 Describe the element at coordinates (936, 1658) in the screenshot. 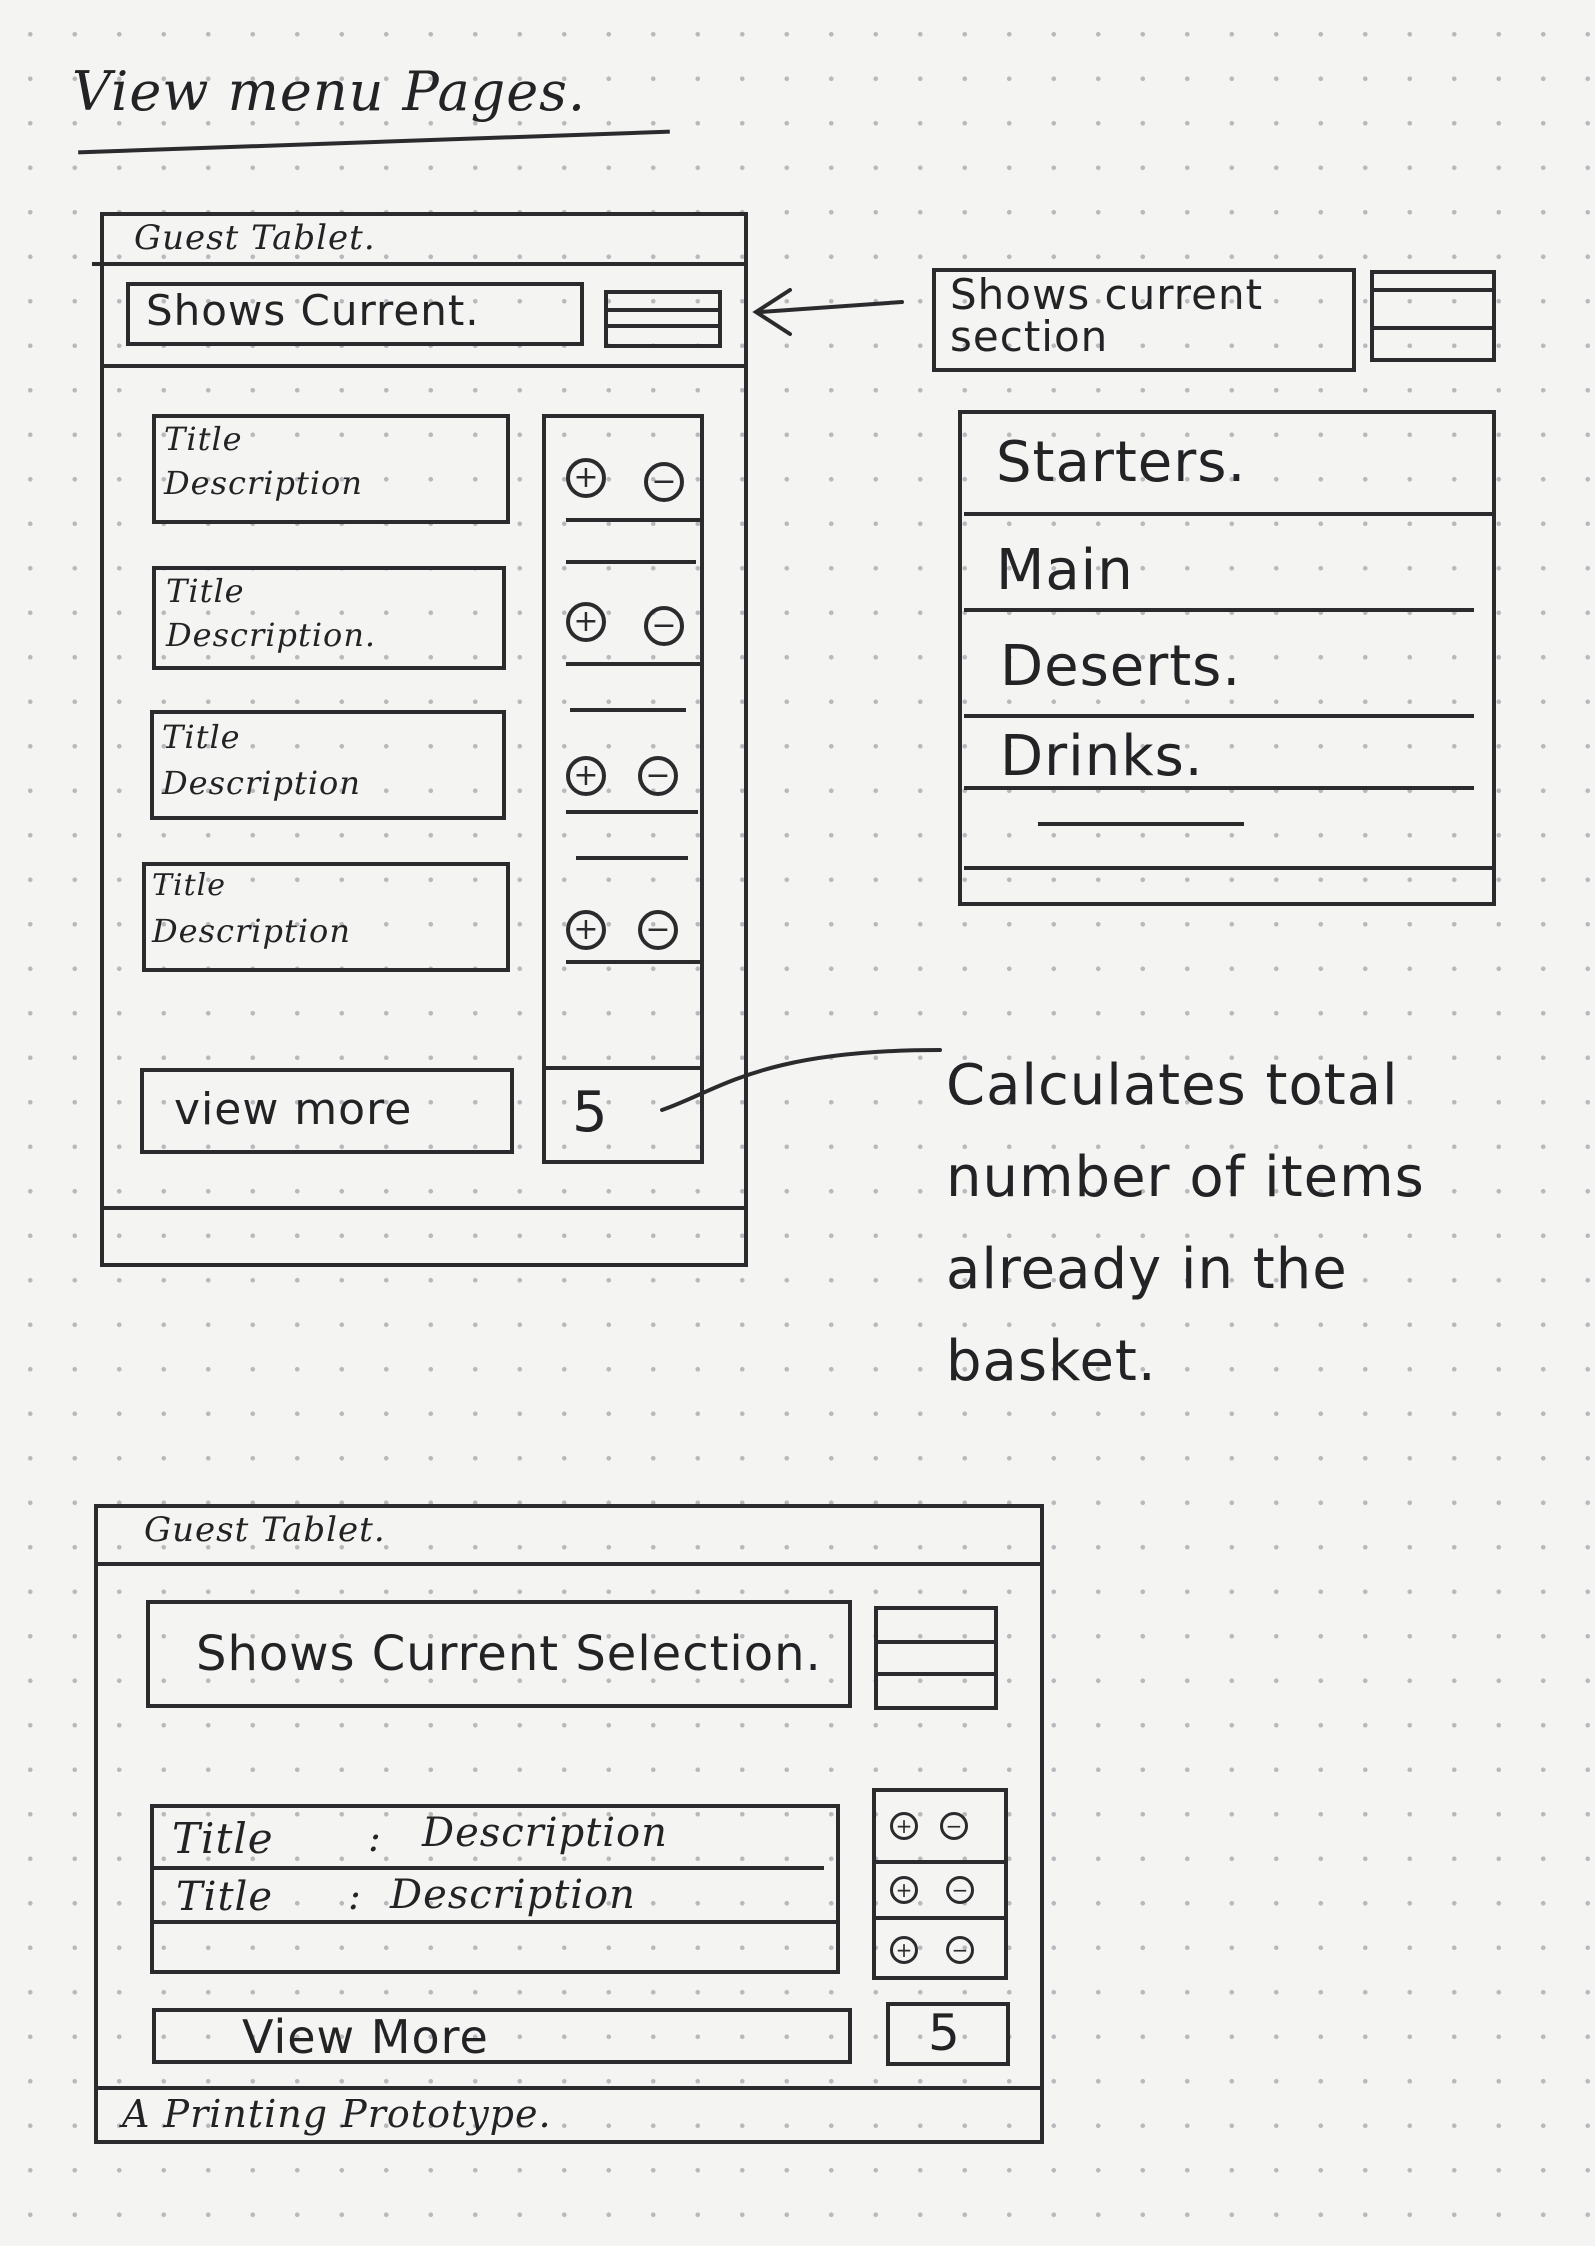

I see `hamburger-menu-icon` at that location.